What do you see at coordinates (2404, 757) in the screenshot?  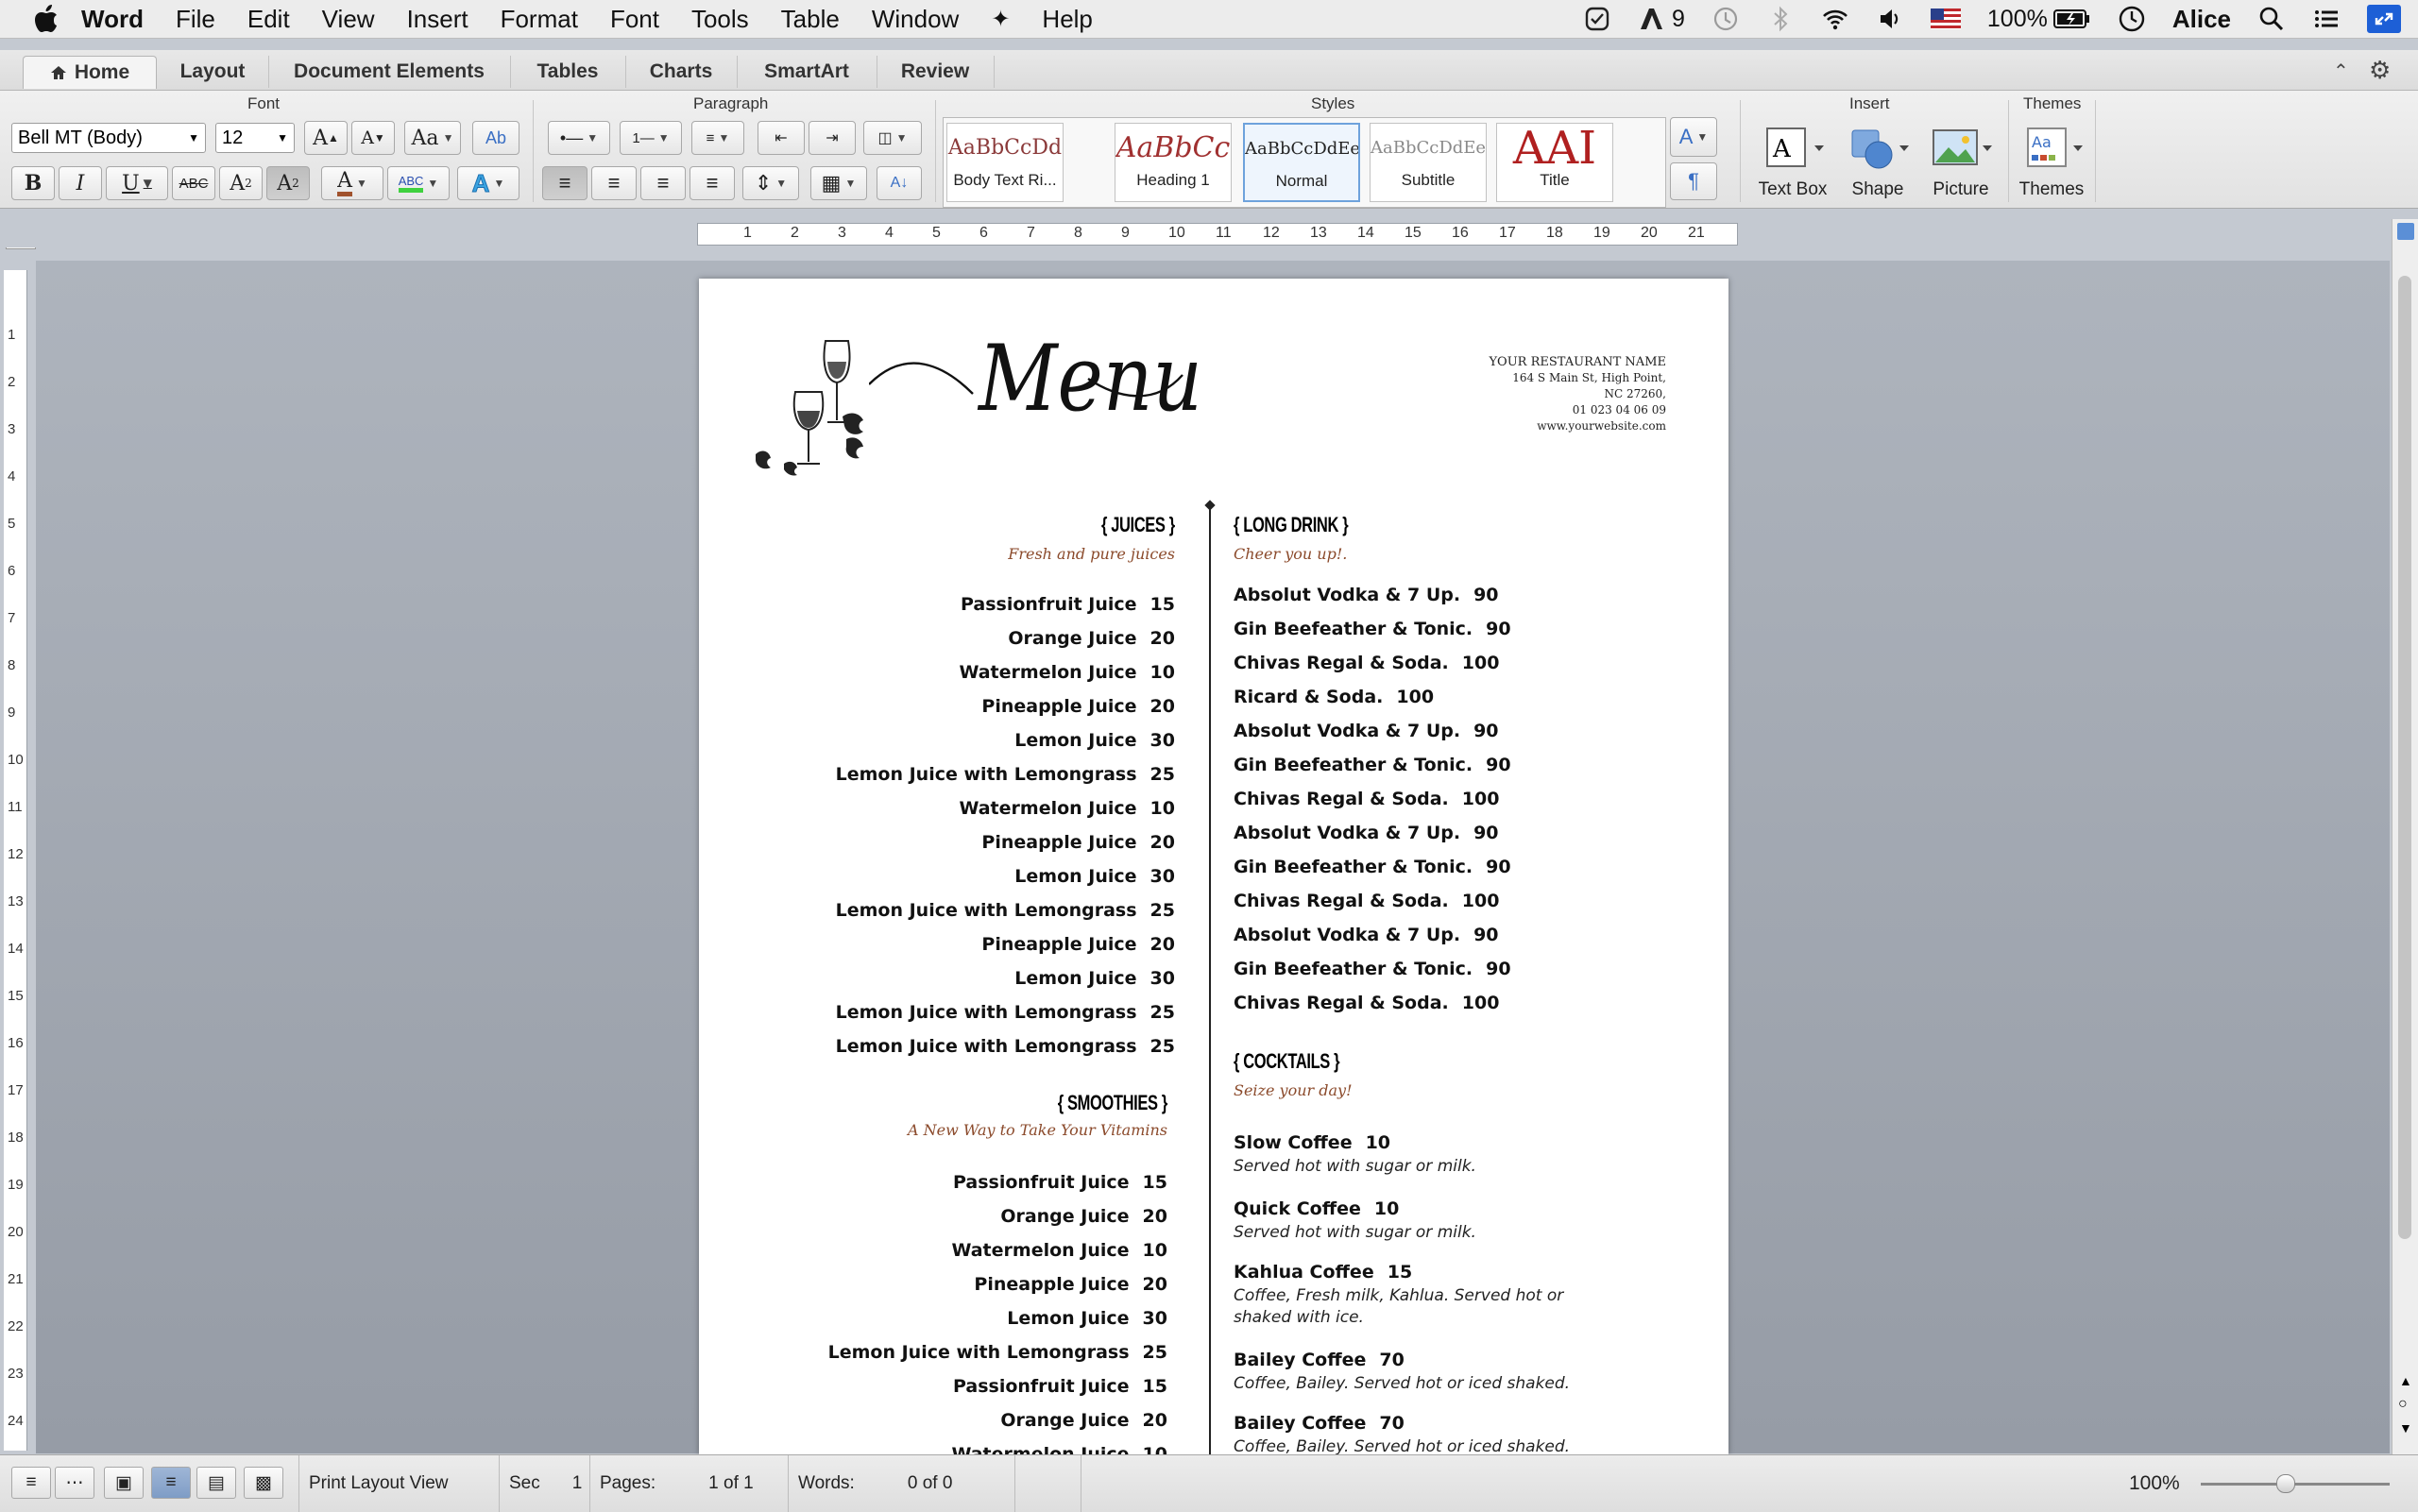 I see `scrollbar-thumb` at bounding box center [2404, 757].